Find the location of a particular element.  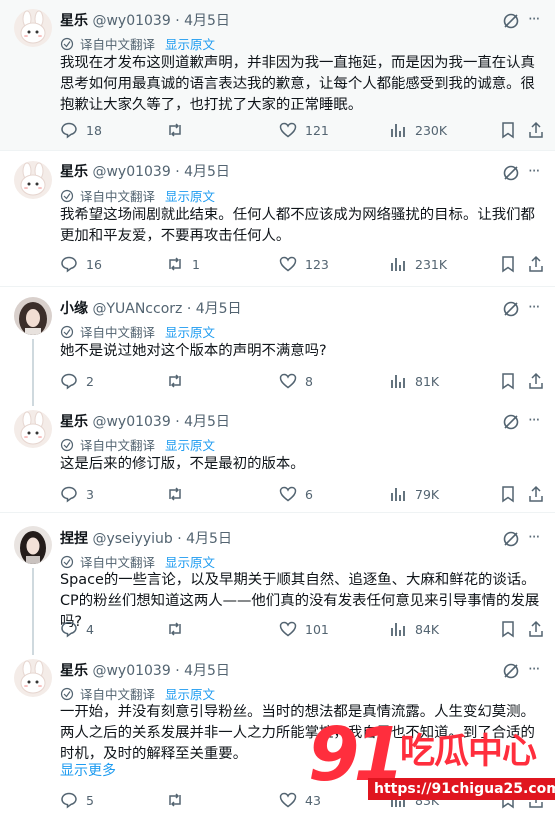

watermark-brand: 吃瓜中心 is located at coordinates (468, 752).